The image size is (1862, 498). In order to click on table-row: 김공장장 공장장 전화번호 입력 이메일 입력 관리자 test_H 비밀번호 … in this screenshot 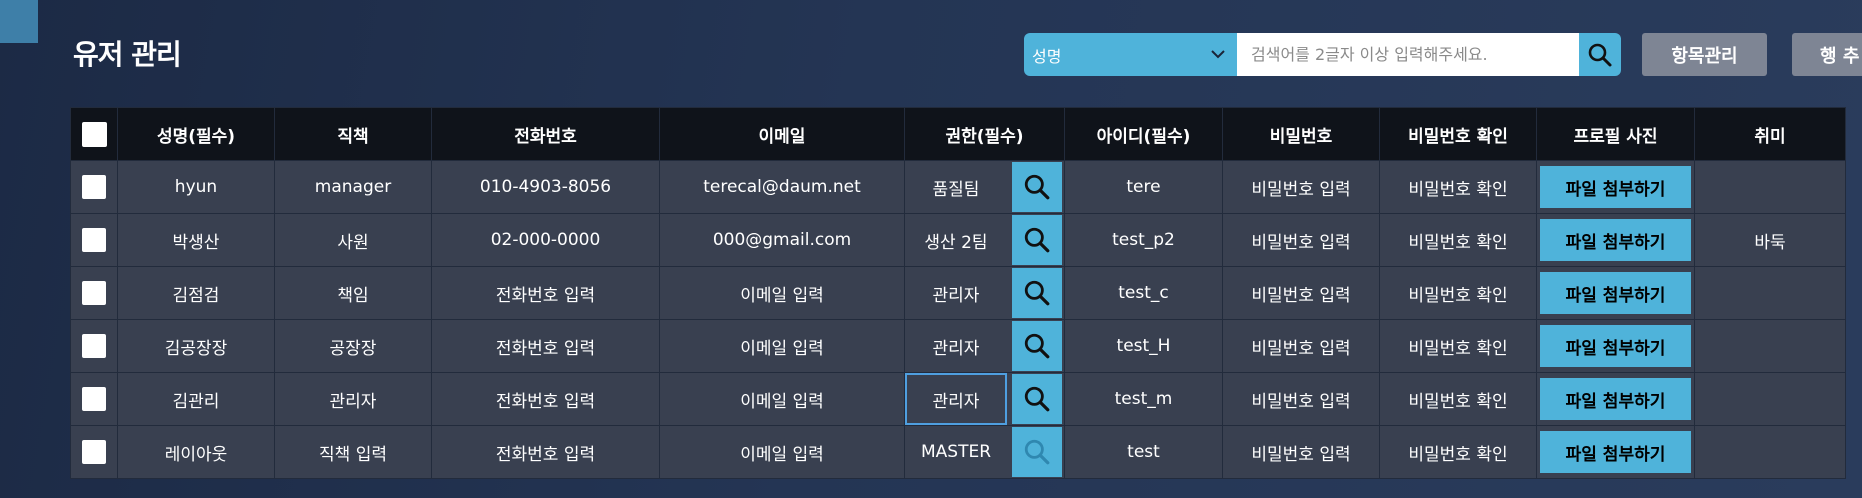, I will do `click(958, 346)`.